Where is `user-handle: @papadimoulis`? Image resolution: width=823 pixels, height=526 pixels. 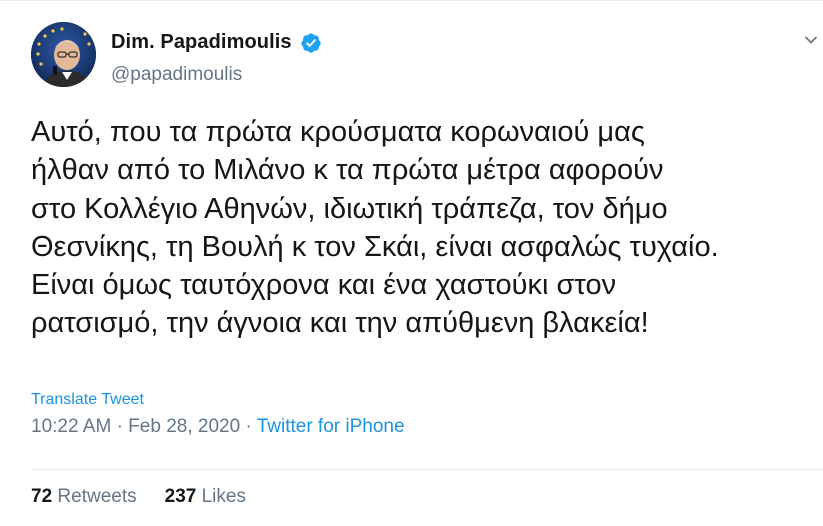 user-handle: @papadimoulis is located at coordinates (176, 75).